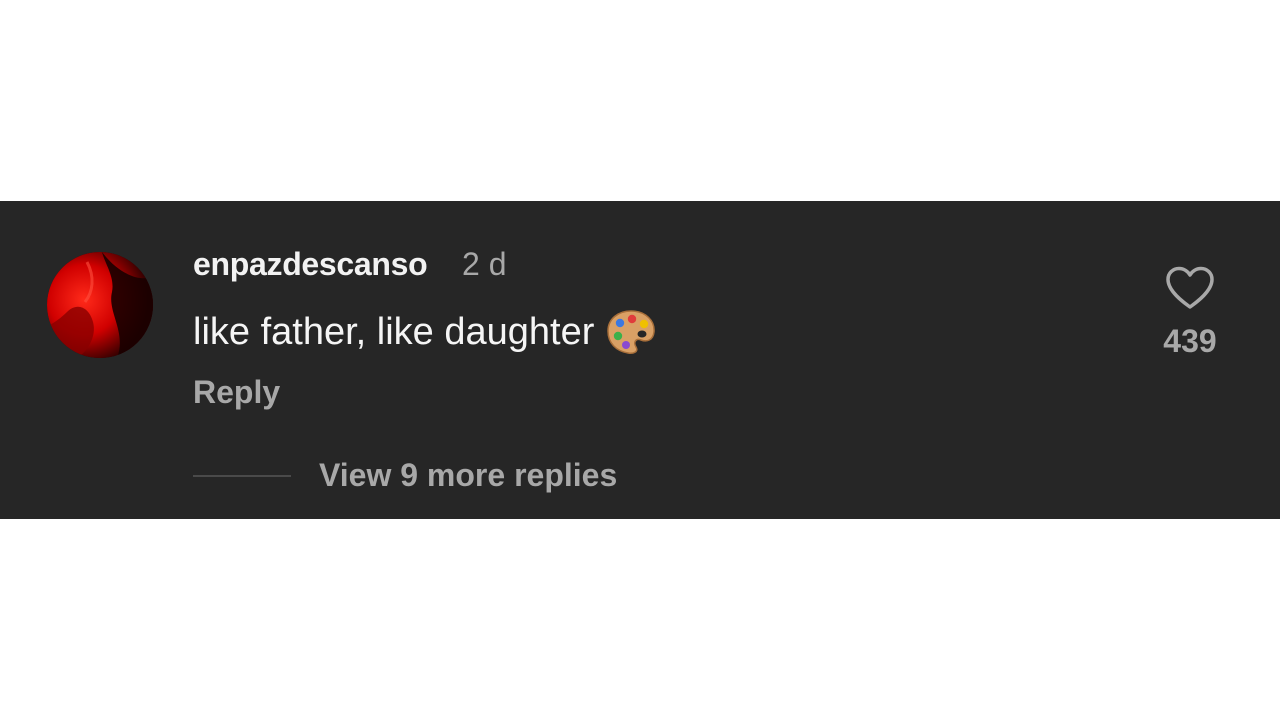 This screenshot has height=720, width=1280. Describe the element at coordinates (236, 392) in the screenshot. I see `reply-button: Reply` at that location.